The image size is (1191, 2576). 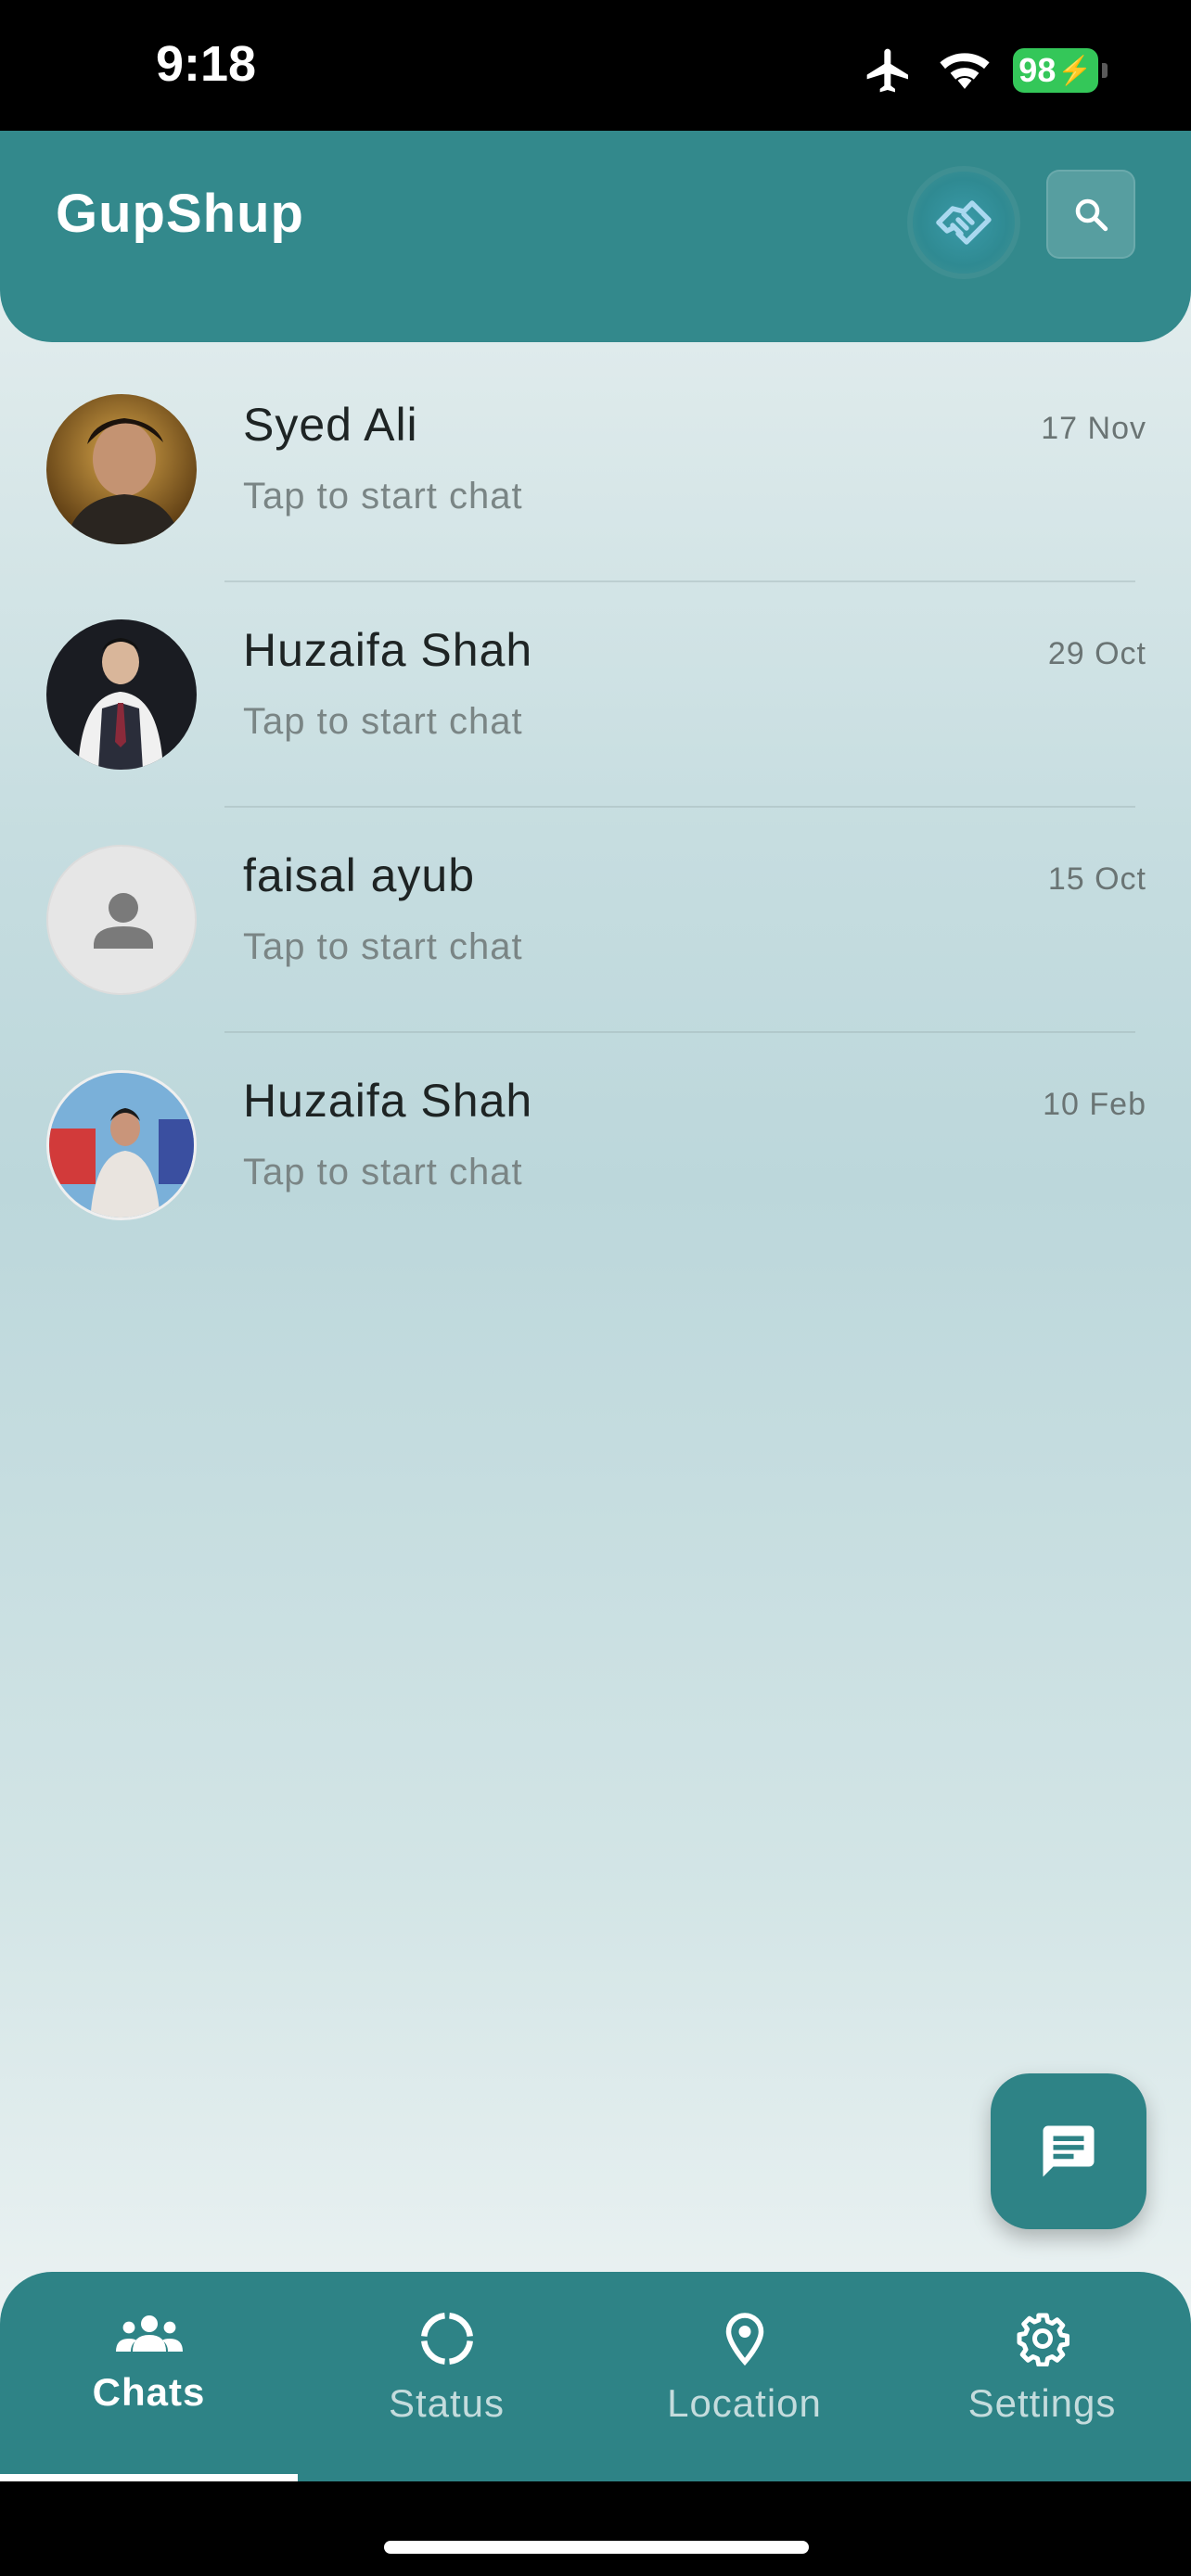 I want to click on new-message-button, so click(x=1068, y=2151).